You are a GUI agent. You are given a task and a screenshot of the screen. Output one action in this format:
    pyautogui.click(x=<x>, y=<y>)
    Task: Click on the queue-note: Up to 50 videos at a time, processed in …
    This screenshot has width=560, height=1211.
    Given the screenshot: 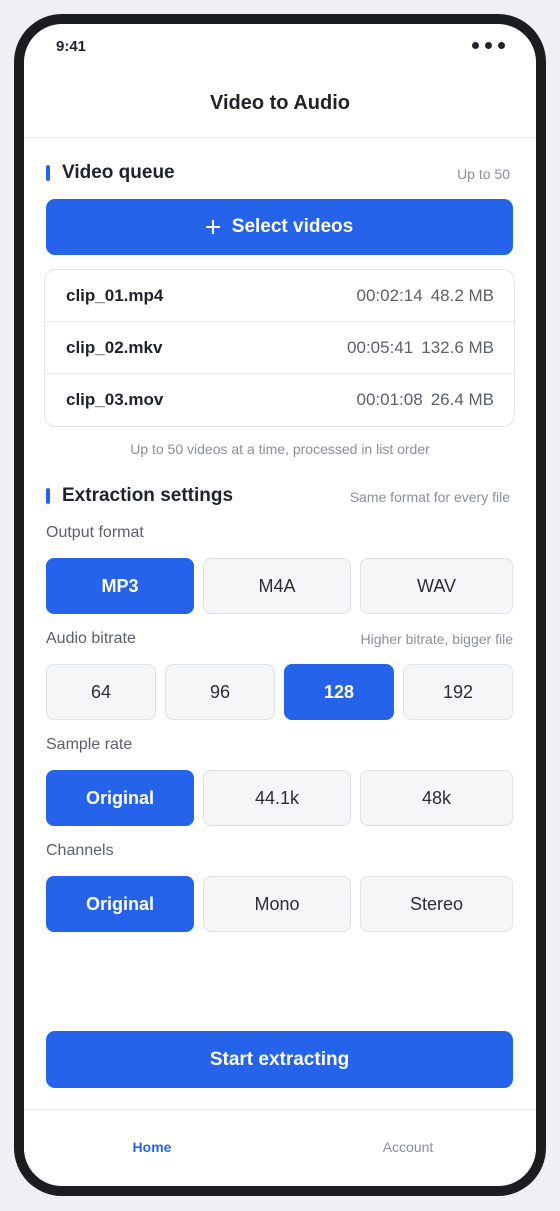 What is the action you would take?
    pyautogui.click(x=280, y=449)
    